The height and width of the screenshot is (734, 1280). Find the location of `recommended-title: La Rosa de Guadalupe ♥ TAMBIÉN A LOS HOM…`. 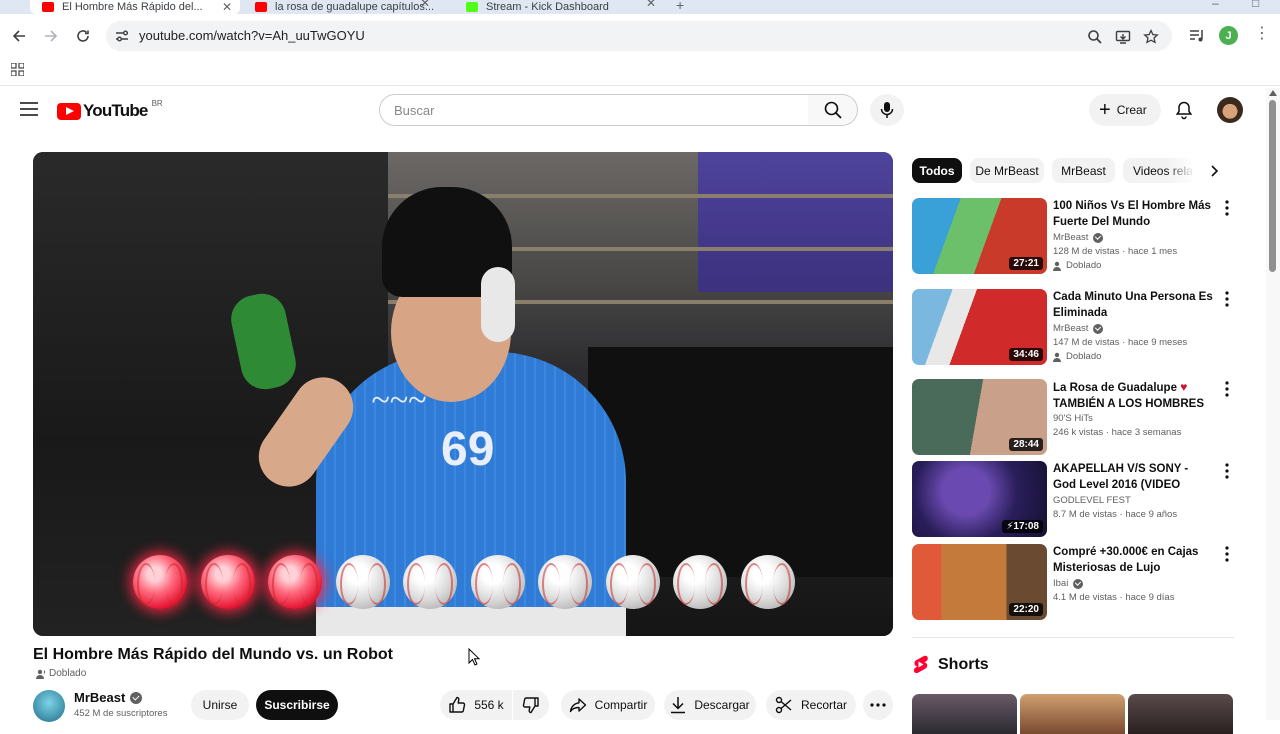

recommended-title: La Rosa de Guadalupe ♥ TAMBIÉN A LOS HOM… is located at coordinates (1133, 395).